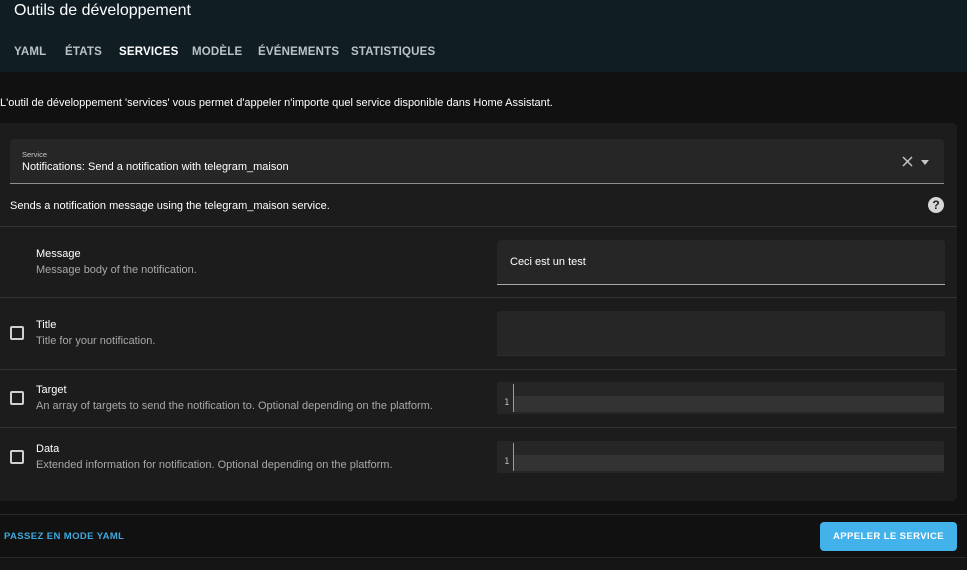 This screenshot has height=570, width=967. Describe the element at coordinates (17, 457) in the screenshot. I see `data-checkbox` at that location.